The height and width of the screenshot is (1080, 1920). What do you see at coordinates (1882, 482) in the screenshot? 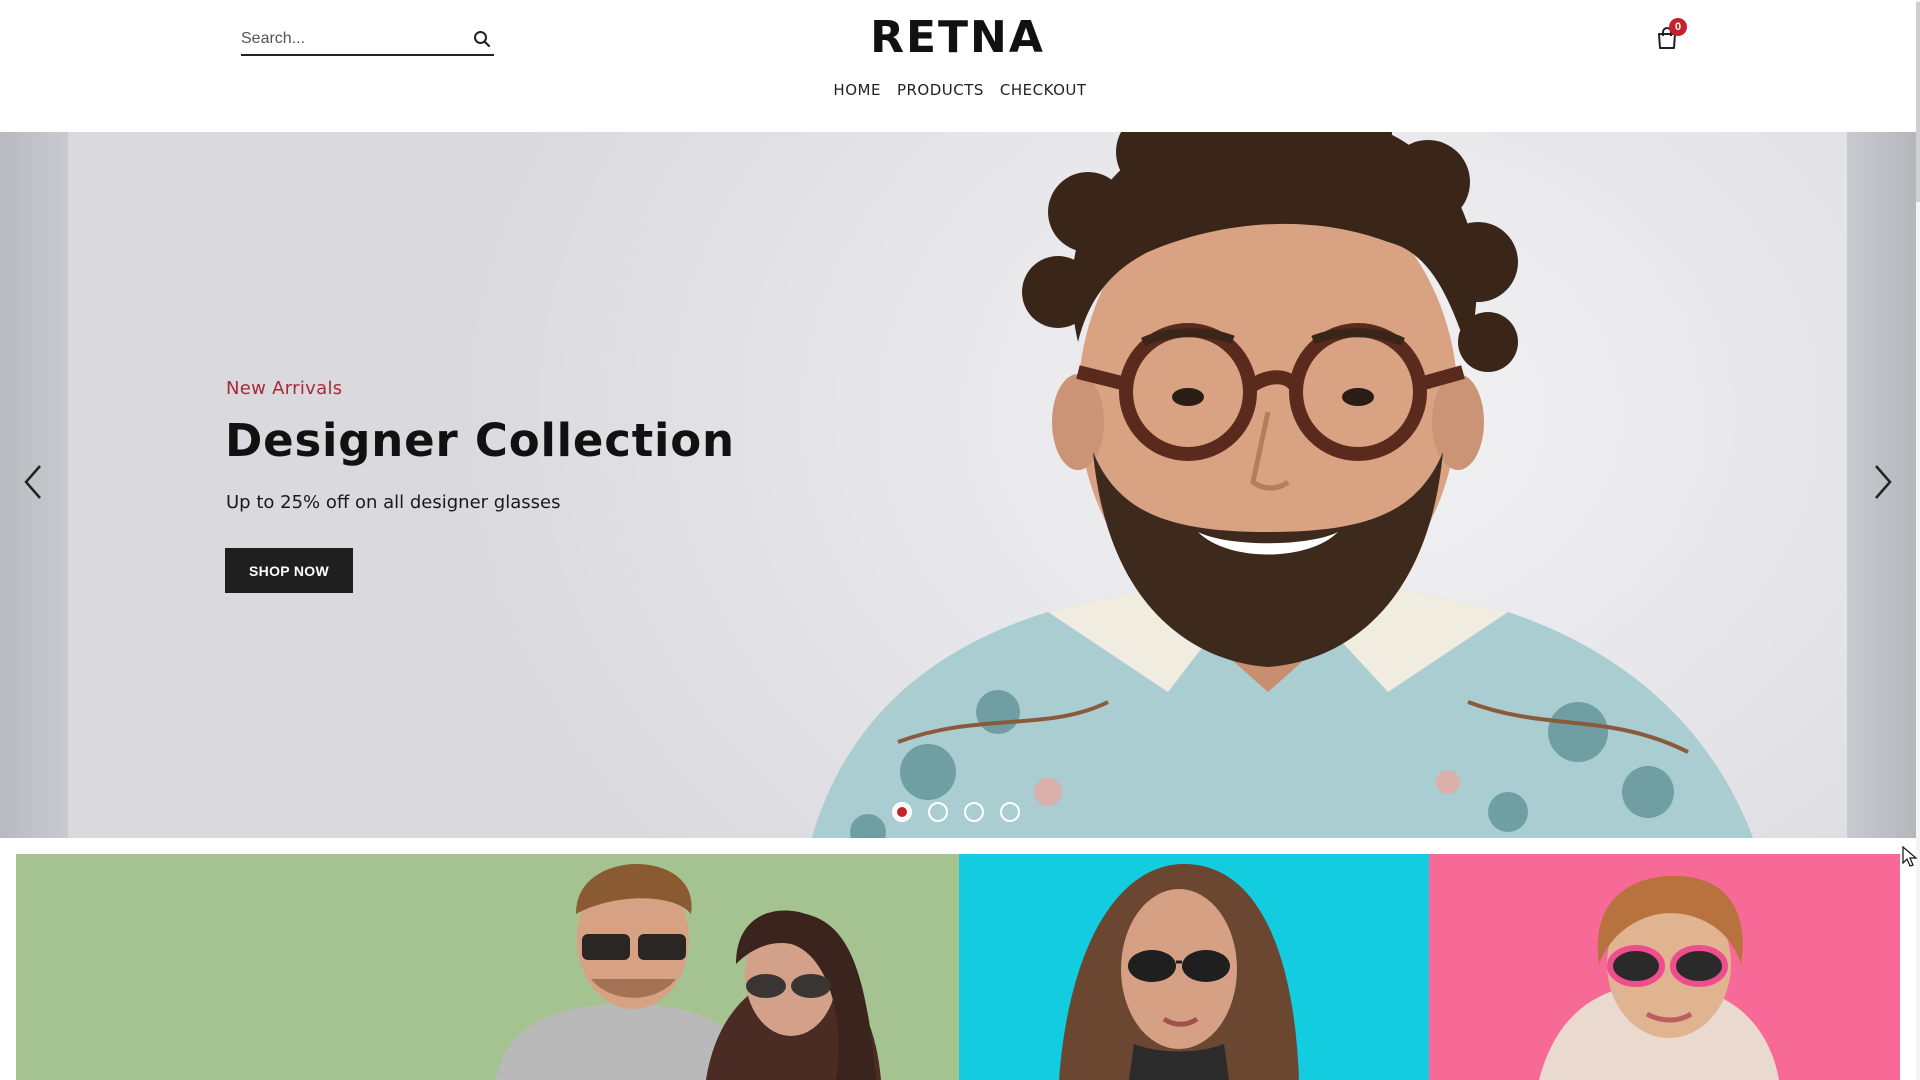
I see `chevron-right-icon` at bounding box center [1882, 482].